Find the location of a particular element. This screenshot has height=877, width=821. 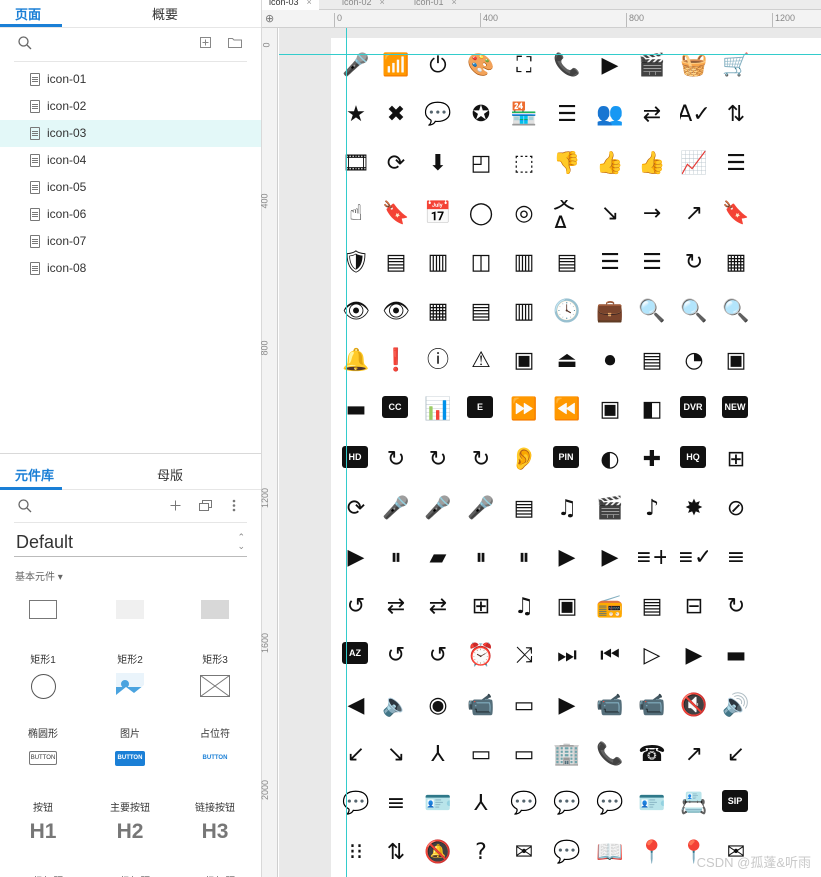

icon-r7-c3-icon: ⓘ is located at coordinates (438, 361).